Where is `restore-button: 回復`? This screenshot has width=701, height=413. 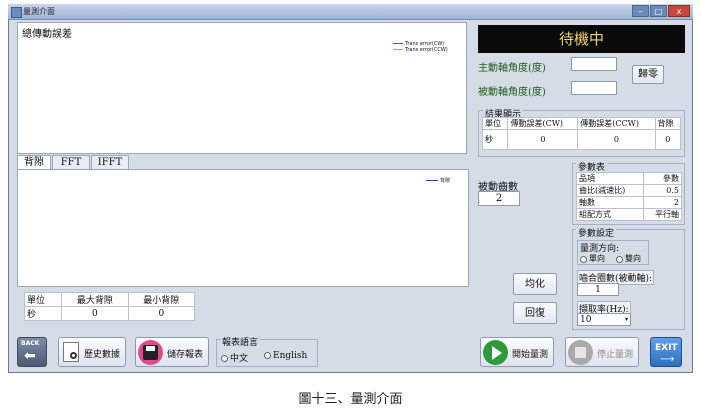 restore-button: 回復 is located at coordinates (535, 313).